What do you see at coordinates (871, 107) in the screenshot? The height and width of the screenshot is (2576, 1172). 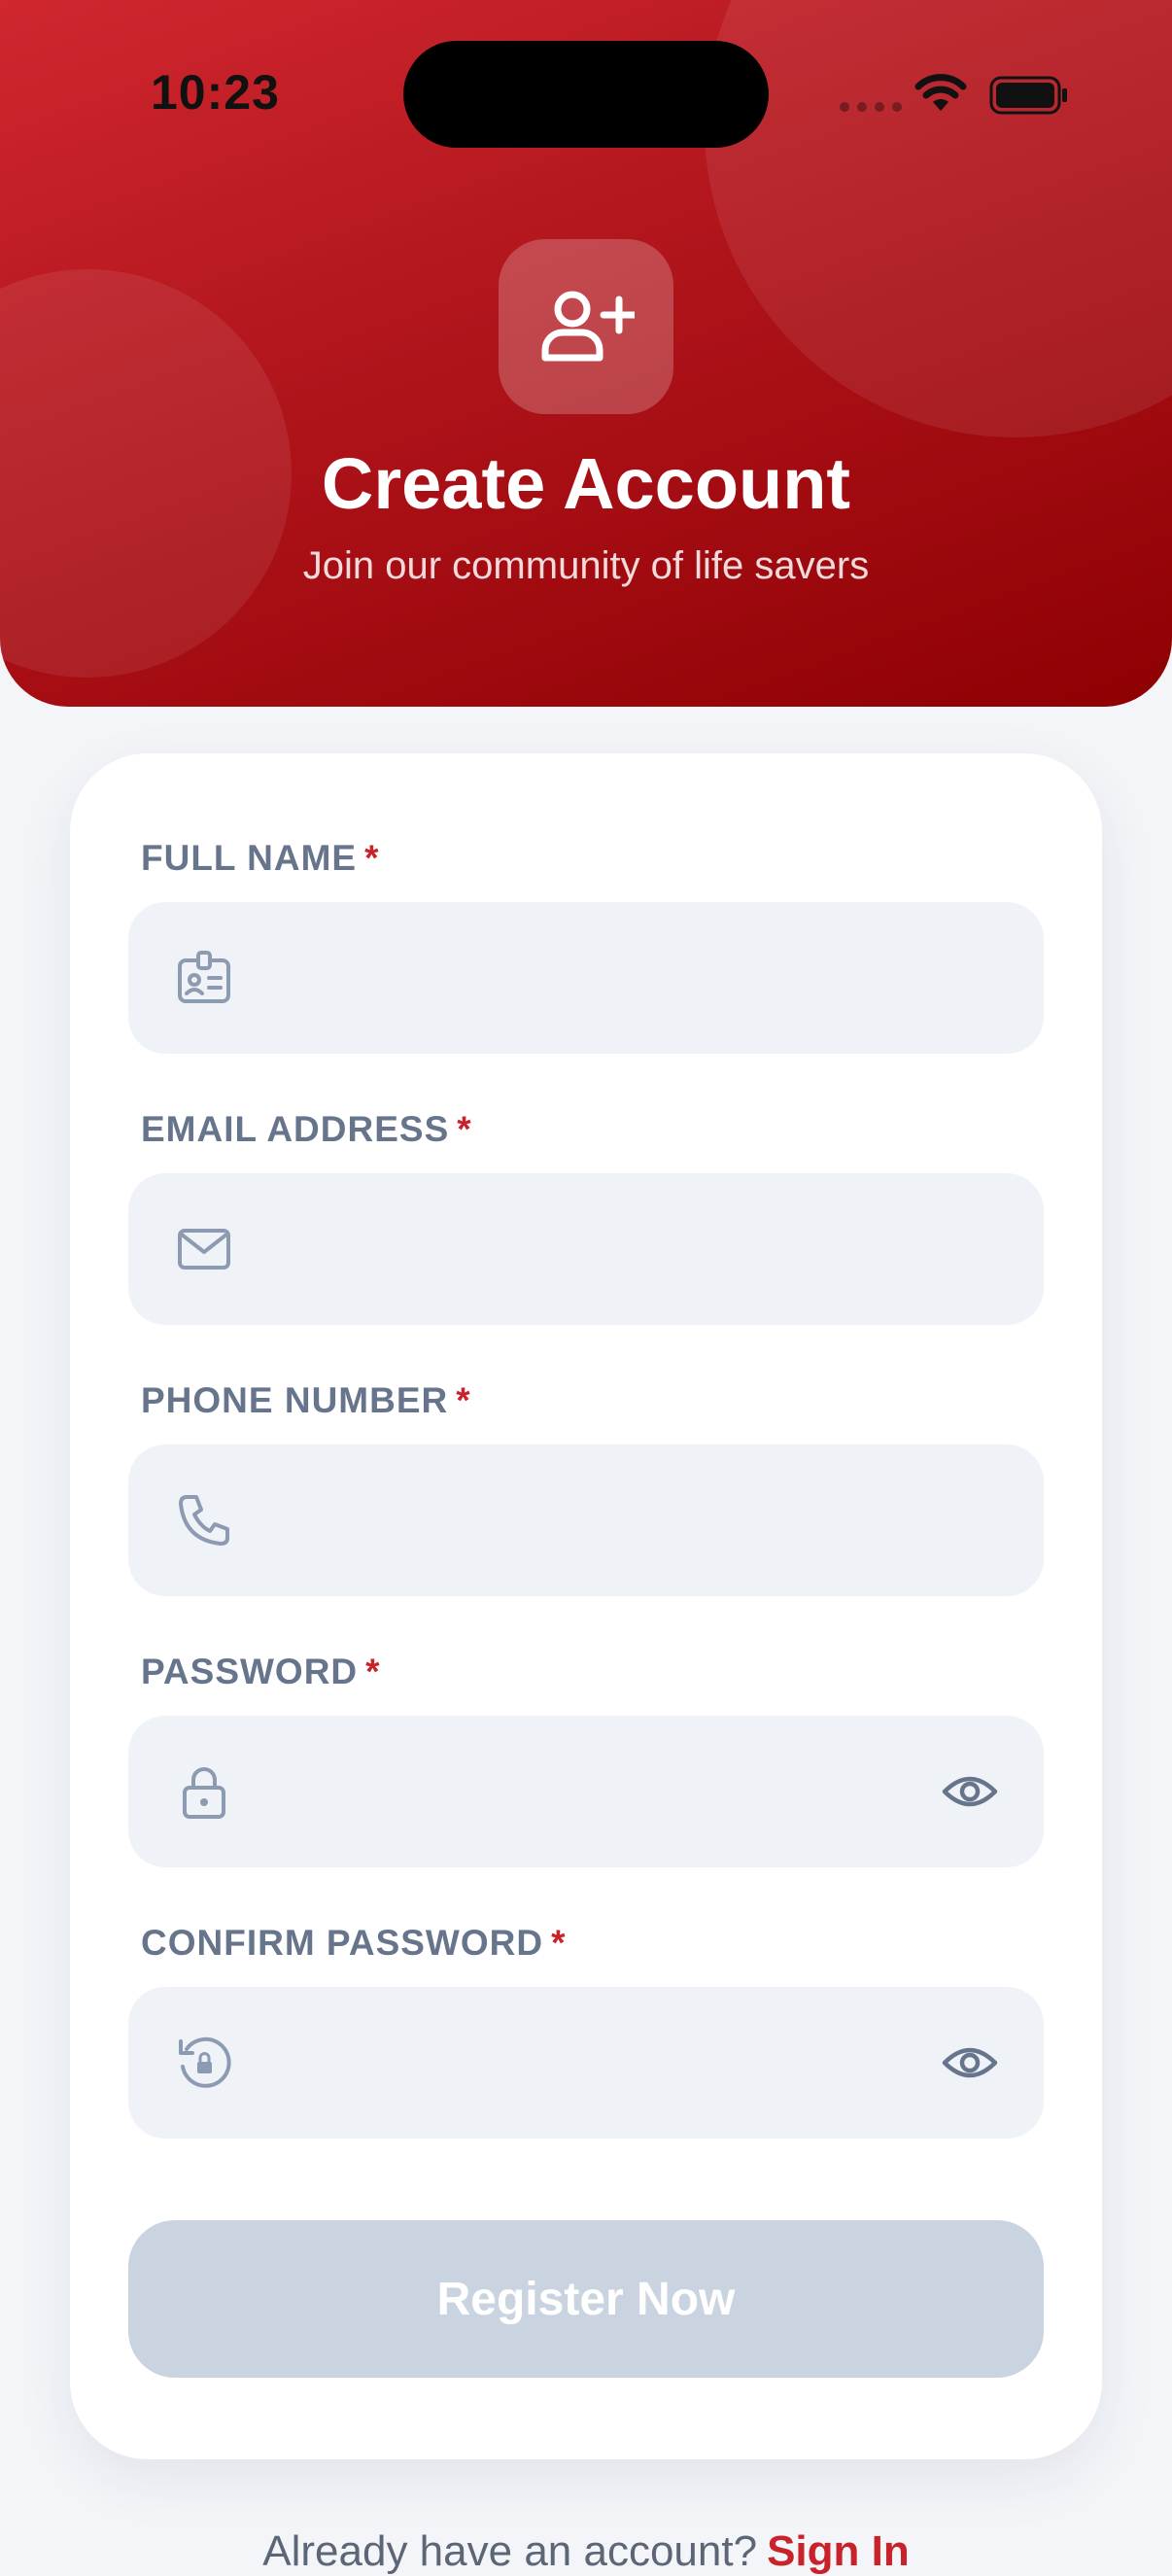 I see `cellular-signal-icon` at bounding box center [871, 107].